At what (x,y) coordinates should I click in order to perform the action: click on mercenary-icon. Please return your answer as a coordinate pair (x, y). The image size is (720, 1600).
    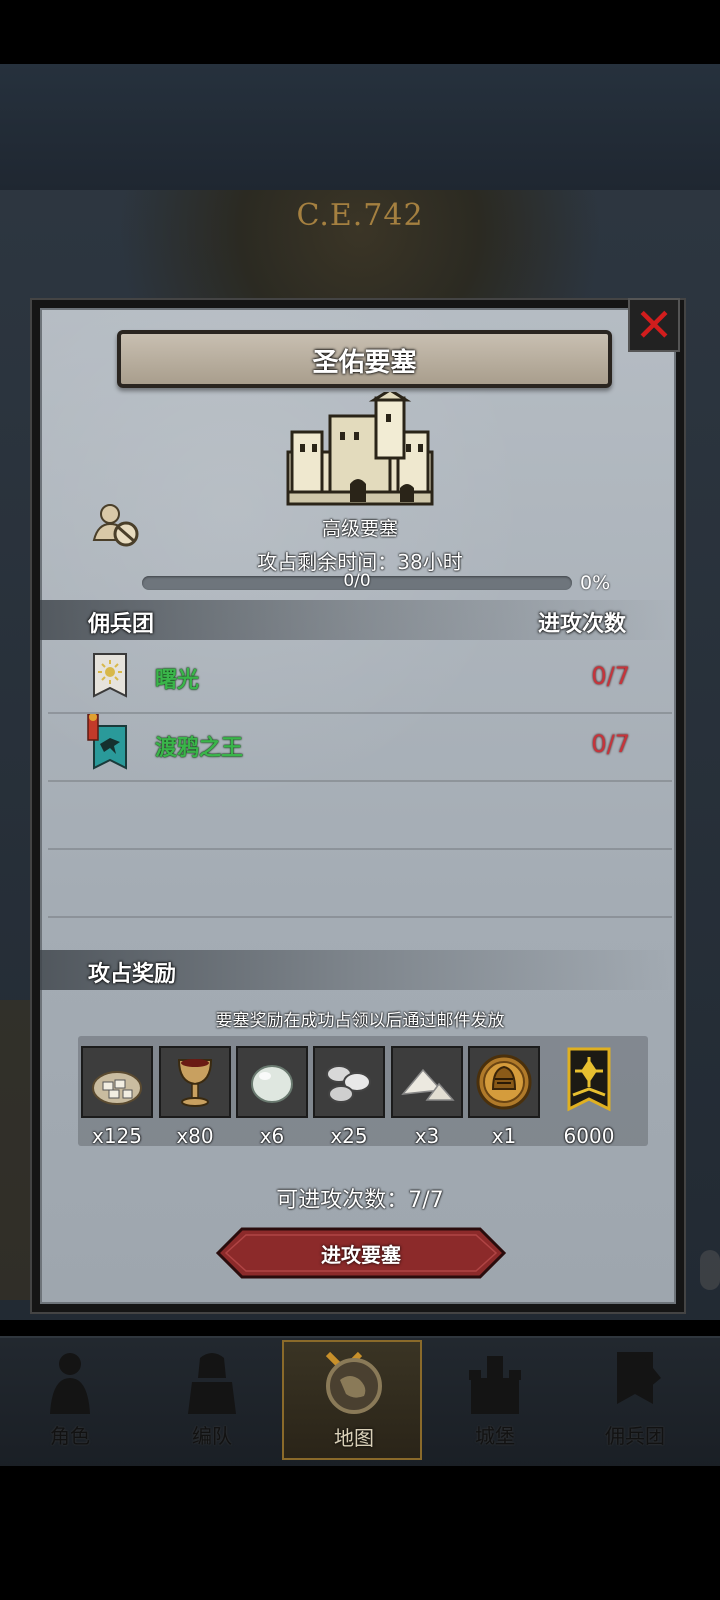
    Looking at the image, I should click on (639, 1378).